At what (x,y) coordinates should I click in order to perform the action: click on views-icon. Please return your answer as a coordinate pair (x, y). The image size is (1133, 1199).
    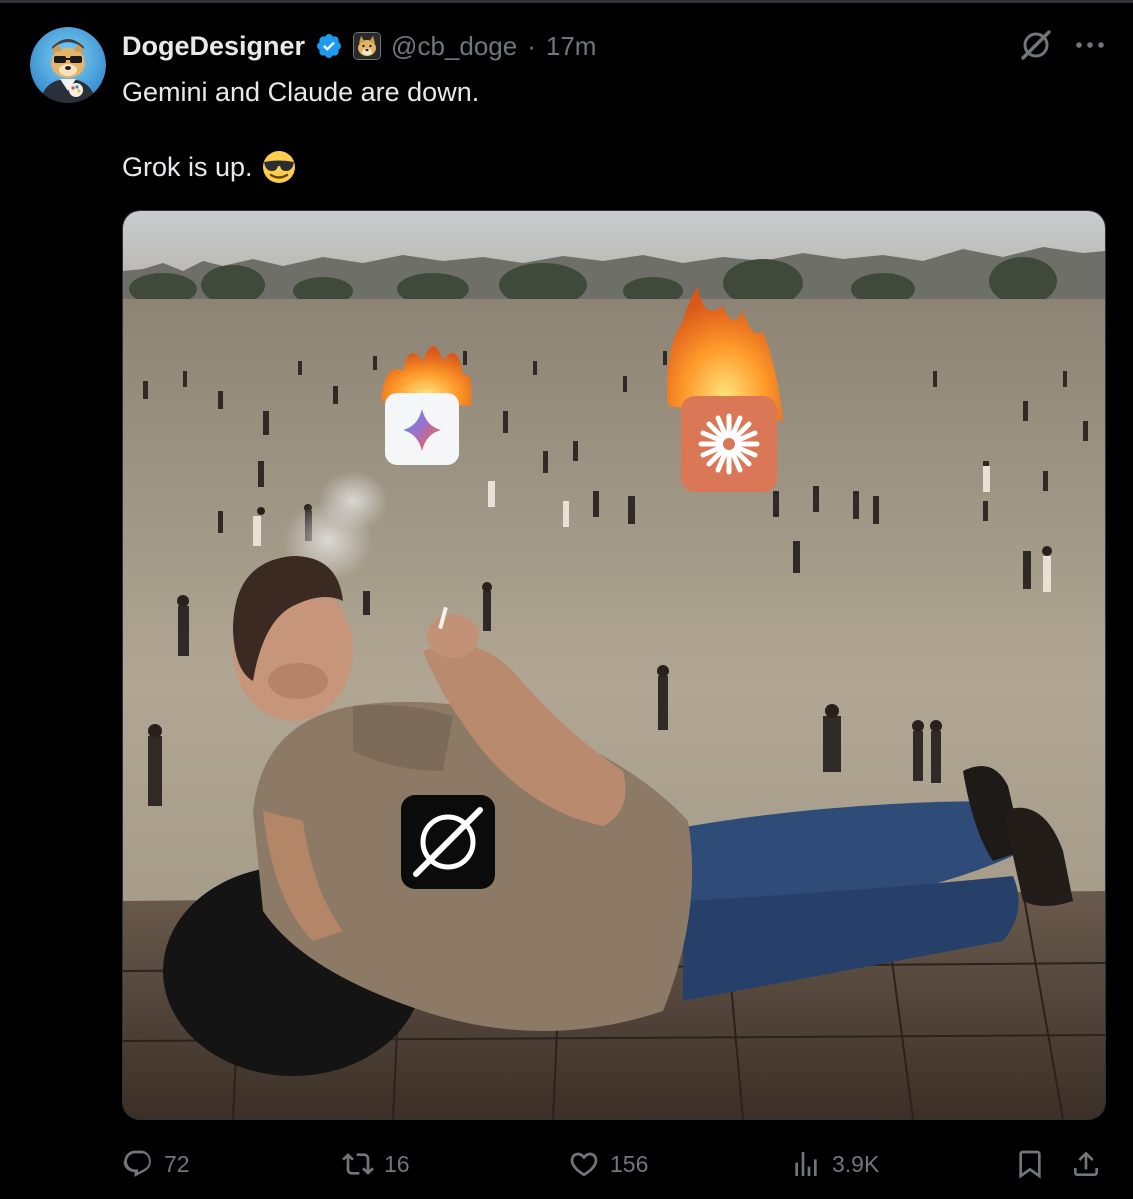
    Looking at the image, I should click on (806, 1164).